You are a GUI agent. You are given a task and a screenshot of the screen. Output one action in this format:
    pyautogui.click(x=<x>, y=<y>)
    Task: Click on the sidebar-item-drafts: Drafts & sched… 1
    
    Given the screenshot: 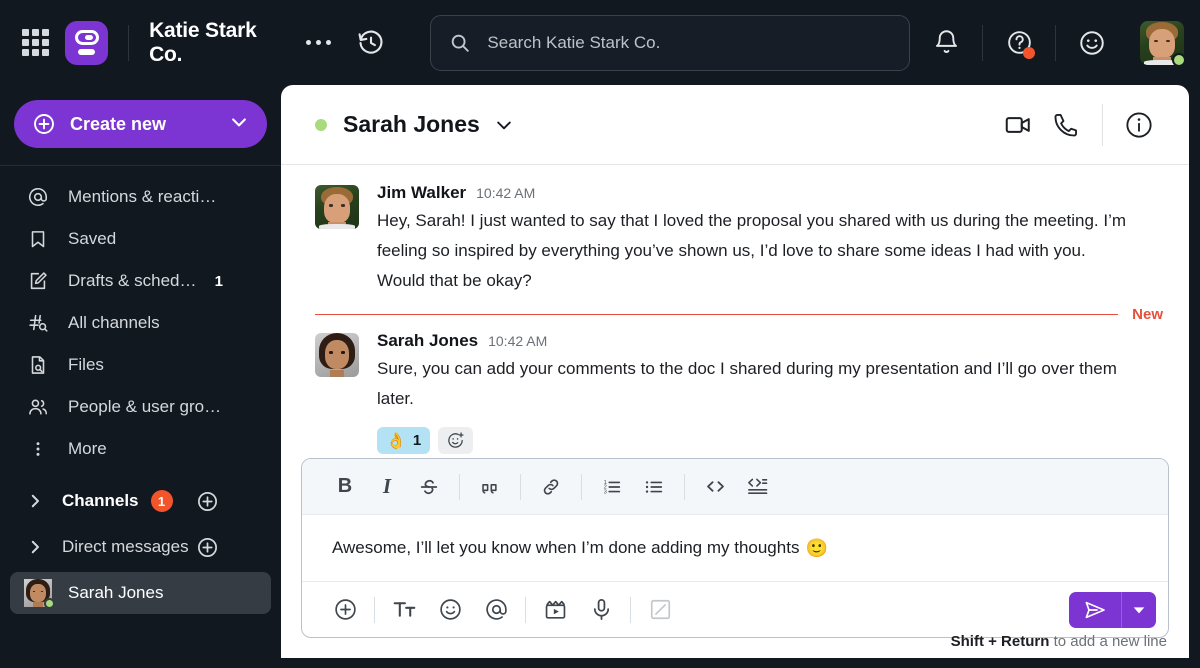 What is the action you would take?
    pyautogui.click(x=140, y=281)
    